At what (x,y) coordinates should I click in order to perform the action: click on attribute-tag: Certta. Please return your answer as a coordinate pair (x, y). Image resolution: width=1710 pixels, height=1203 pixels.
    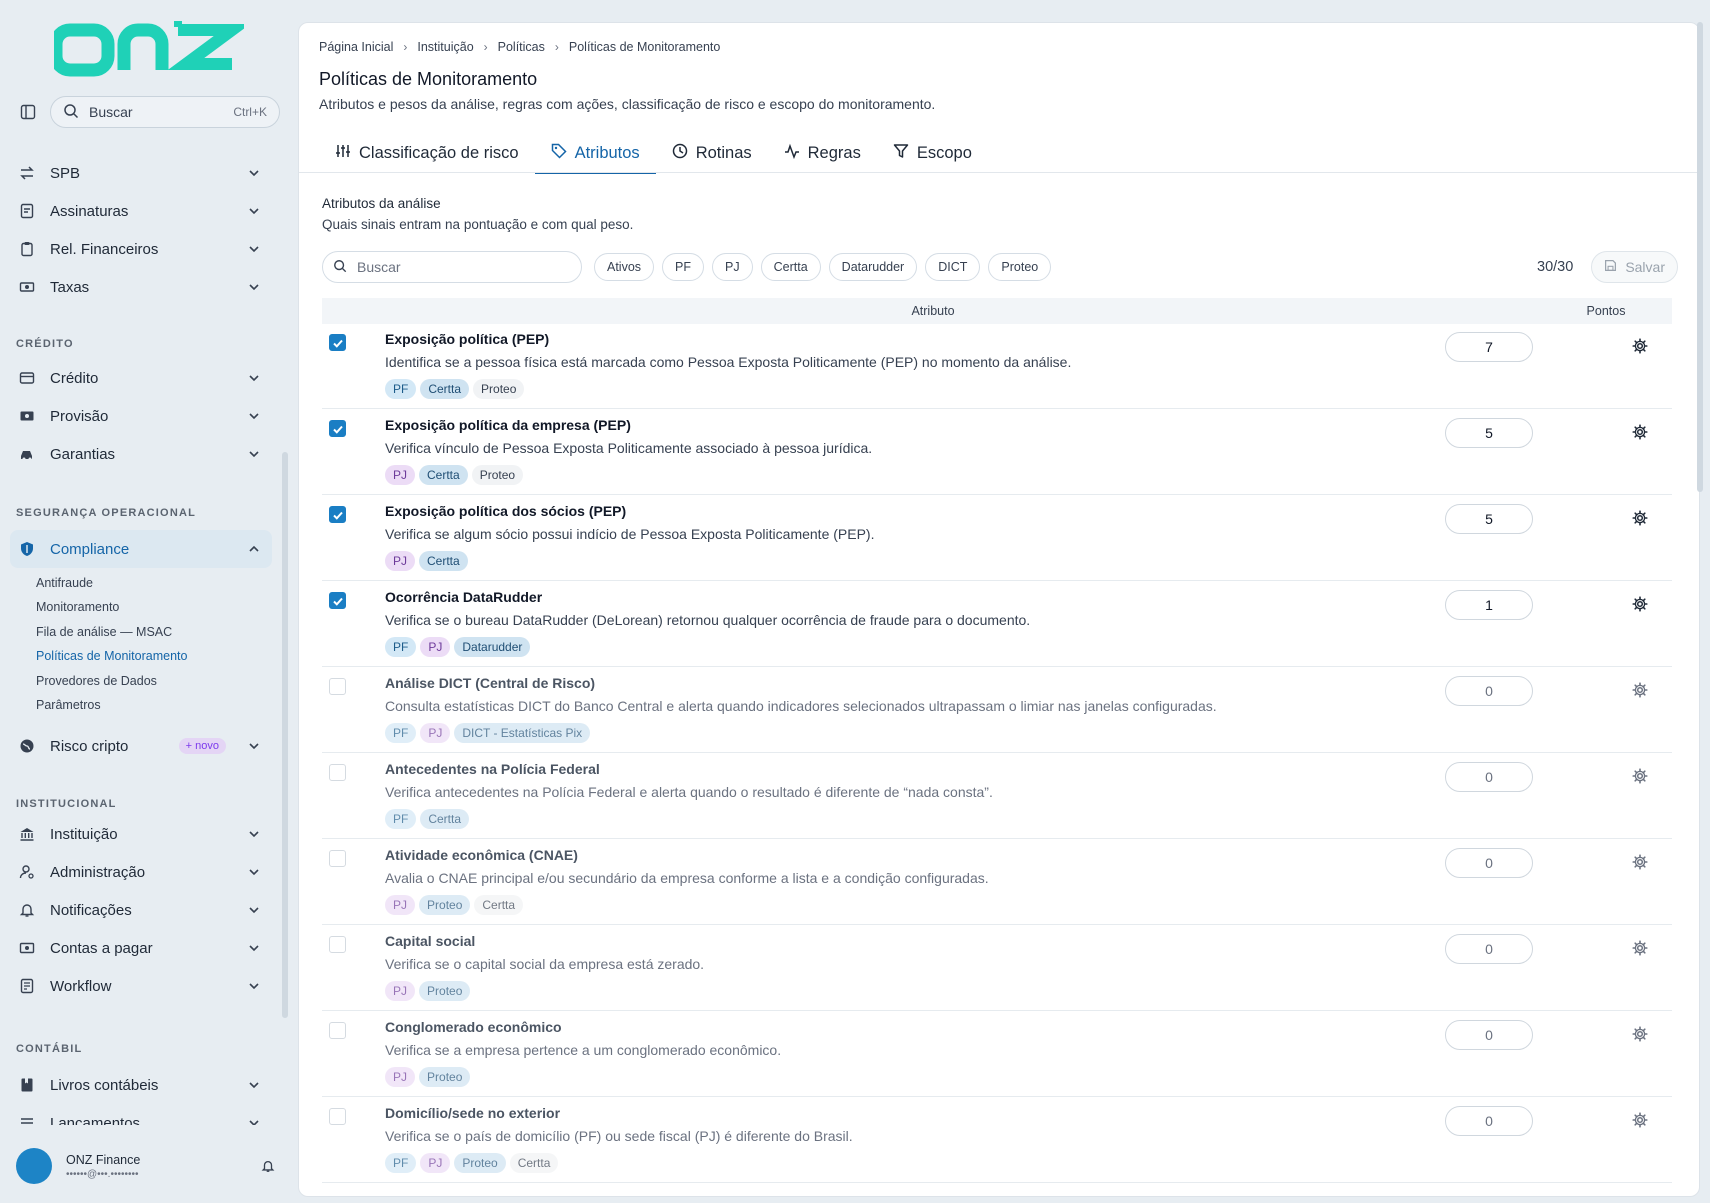
    Looking at the image, I should click on (445, 819).